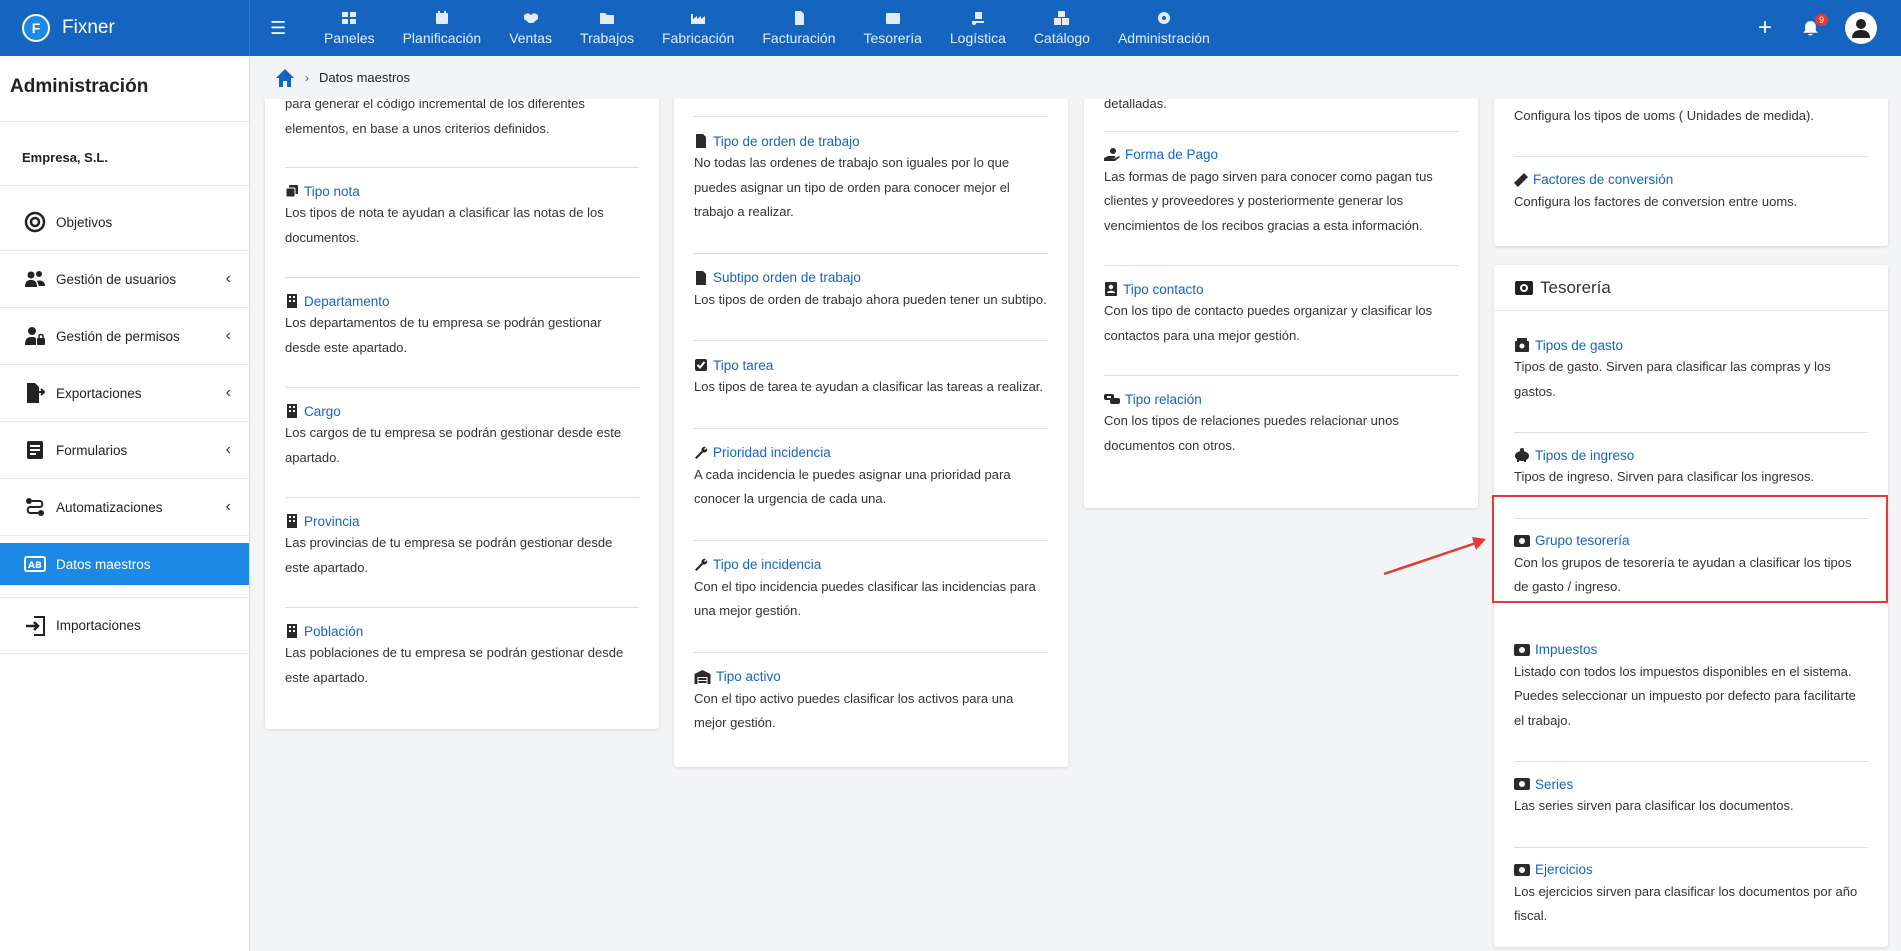 The image size is (1901, 951). I want to click on entry-link: Provincia, so click(462, 521).